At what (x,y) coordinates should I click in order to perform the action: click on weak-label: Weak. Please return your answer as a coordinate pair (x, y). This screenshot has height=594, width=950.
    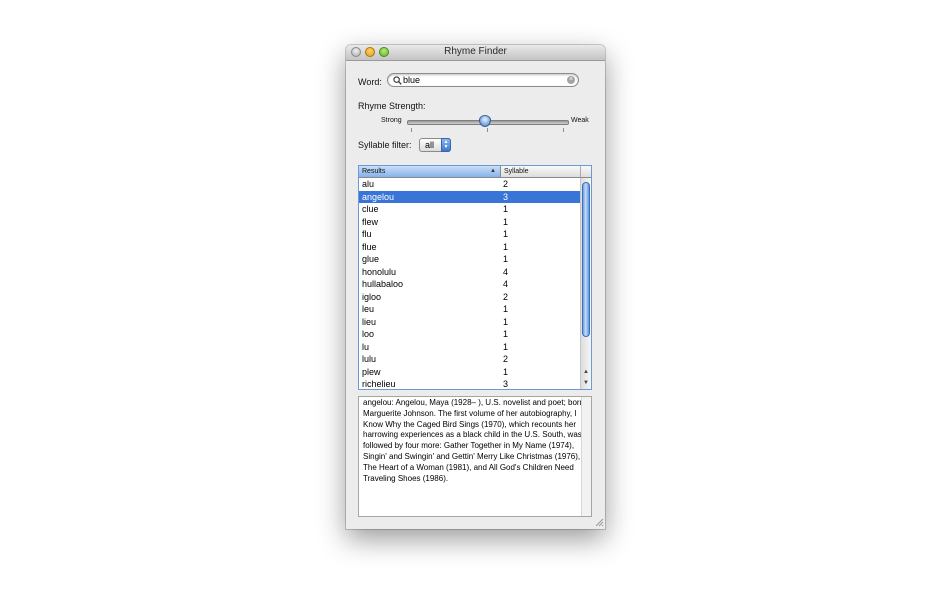
    Looking at the image, I should click on (580, 120).